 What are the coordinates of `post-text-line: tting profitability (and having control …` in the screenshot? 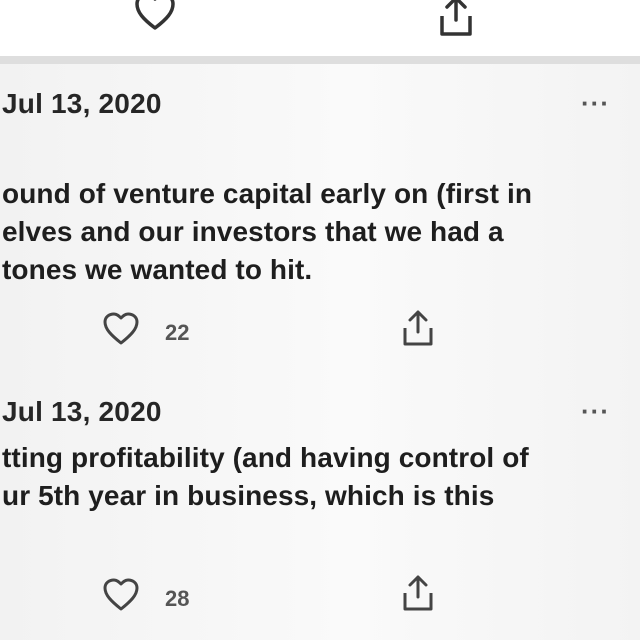 It's located at (265, 457).